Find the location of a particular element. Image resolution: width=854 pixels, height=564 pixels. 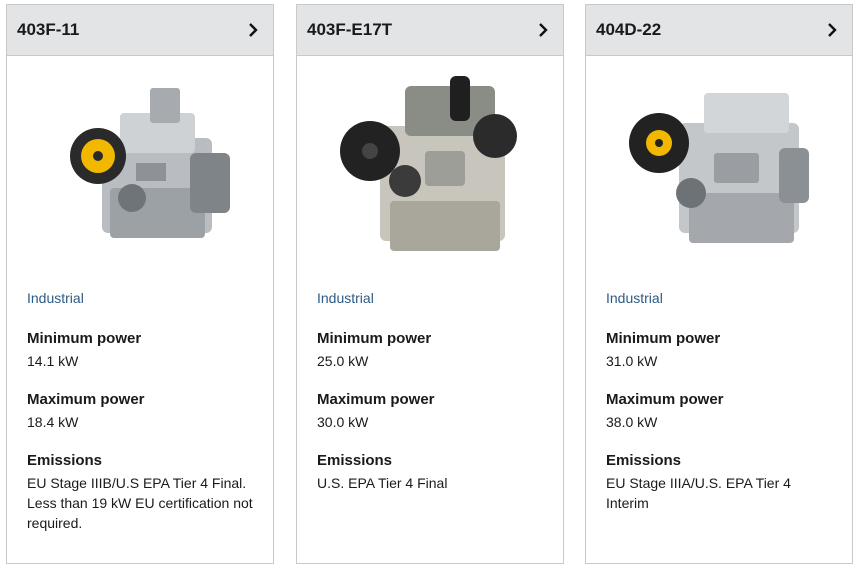

card-header: 404D-22 is located at coordinates (719, 30).